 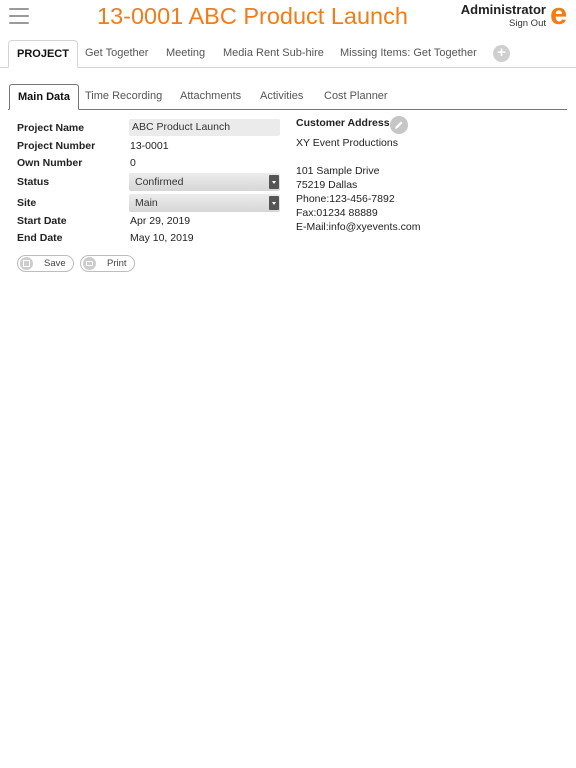 What do you see at coordinates (337, 213) in the screenshot?
I see `customer-fax: Fax:01234 88889` at bounding box center [337, 213].